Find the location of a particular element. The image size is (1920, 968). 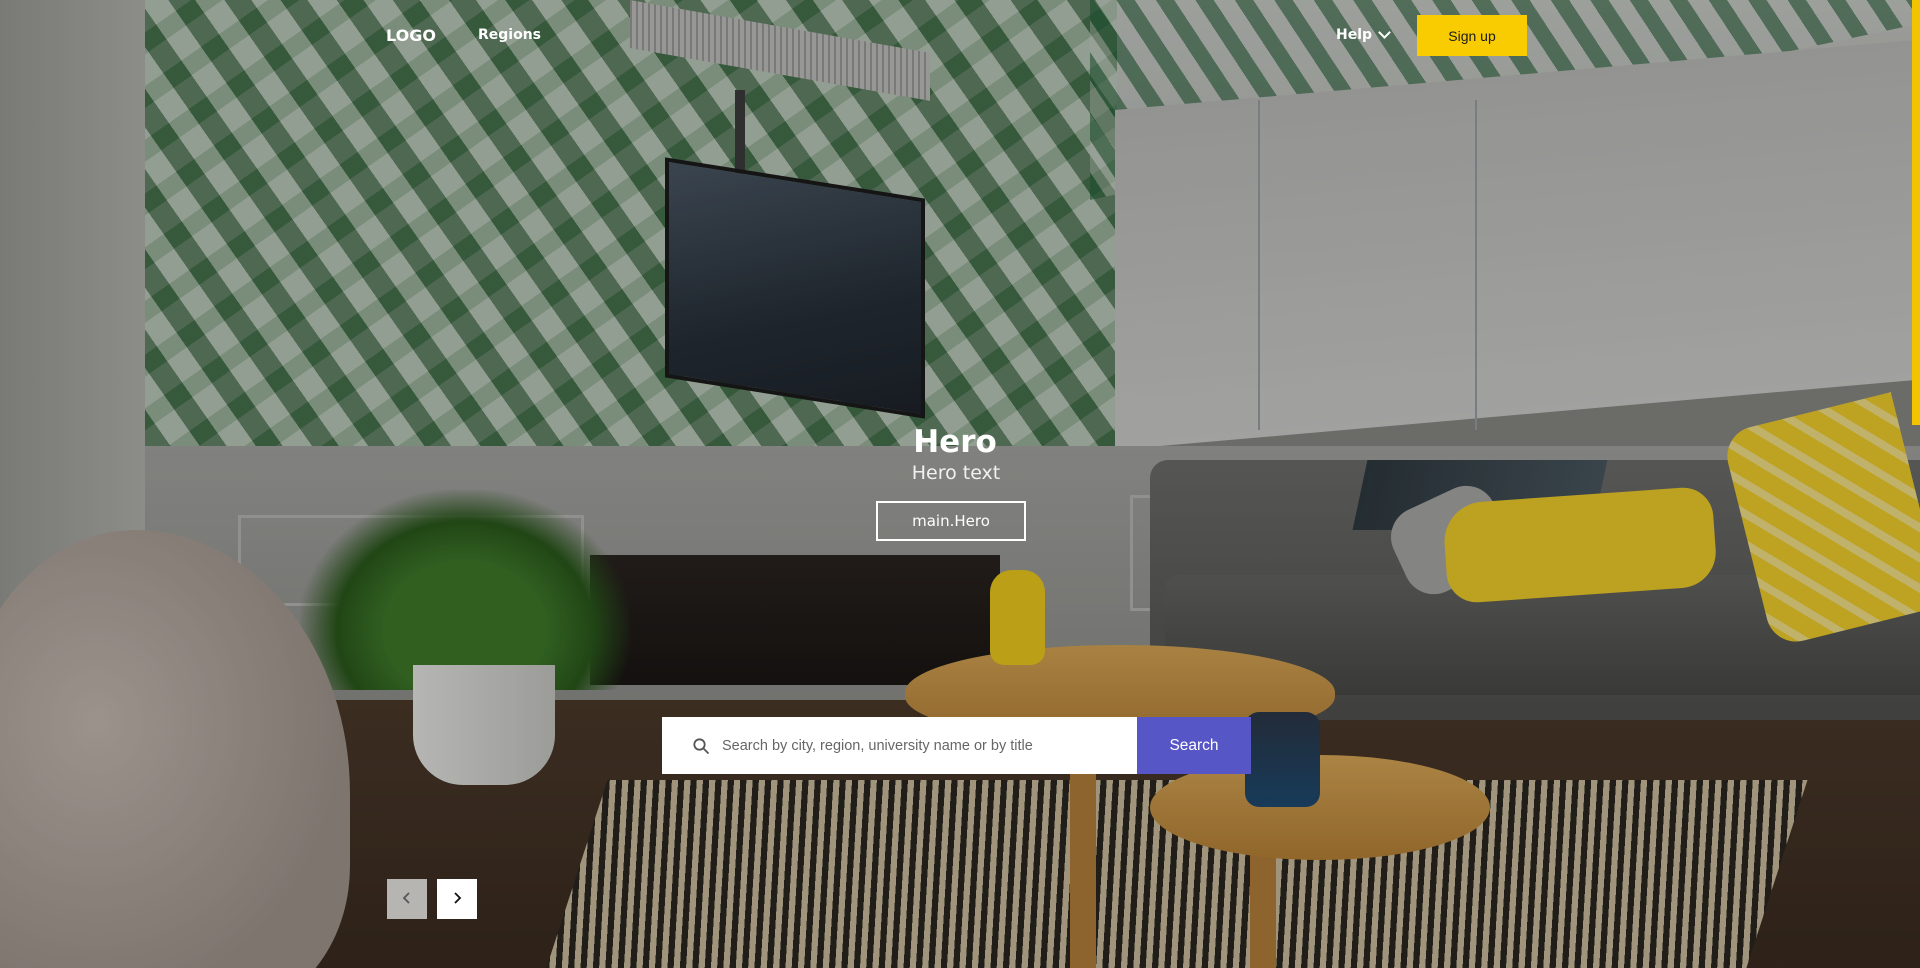

signup-button: Sign up is located at coordinates (1472, 35).